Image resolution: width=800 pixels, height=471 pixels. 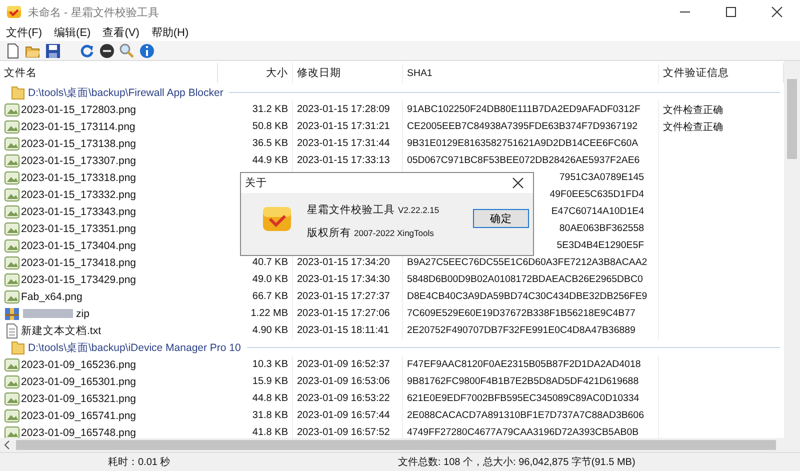 I want to click on sha1-hash: 7951C3A0789E145, so click(x=601, y=177).